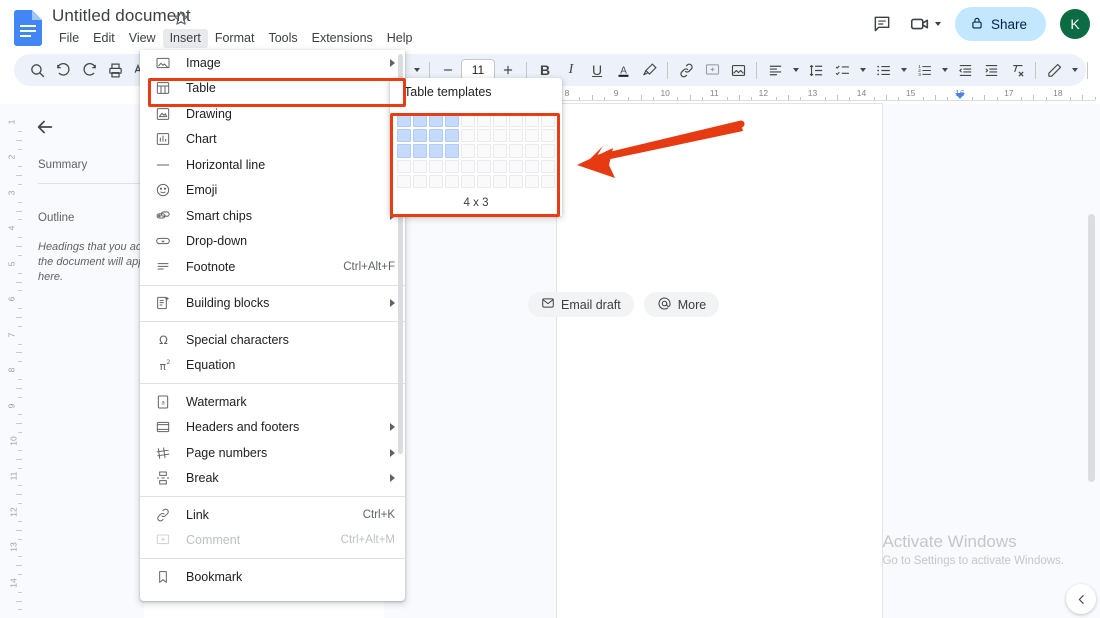 Image resolution: width=1100 pixels, height=618 pixels. Describe the element at coordinates (1017, 70) in the screenshot. I see `clear-formatting-icon` at that location.